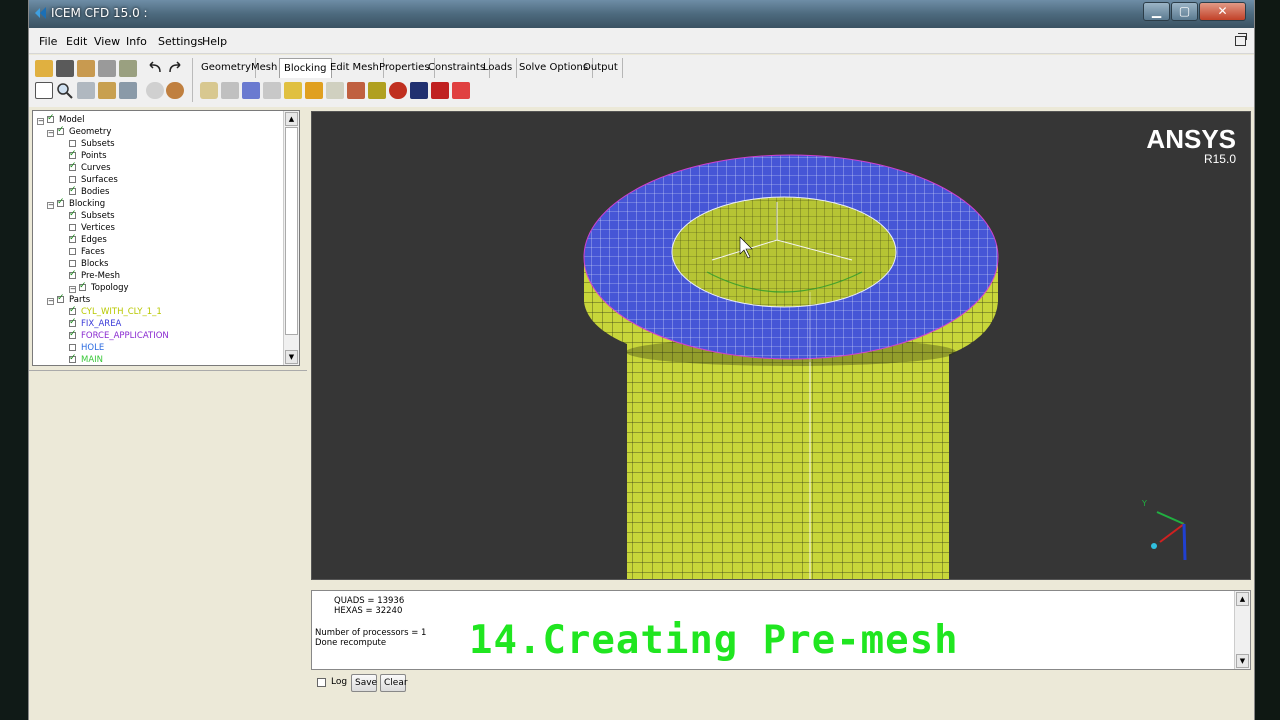  I want to click on tree-item-geometry: − Geometry, so click(79, 131).